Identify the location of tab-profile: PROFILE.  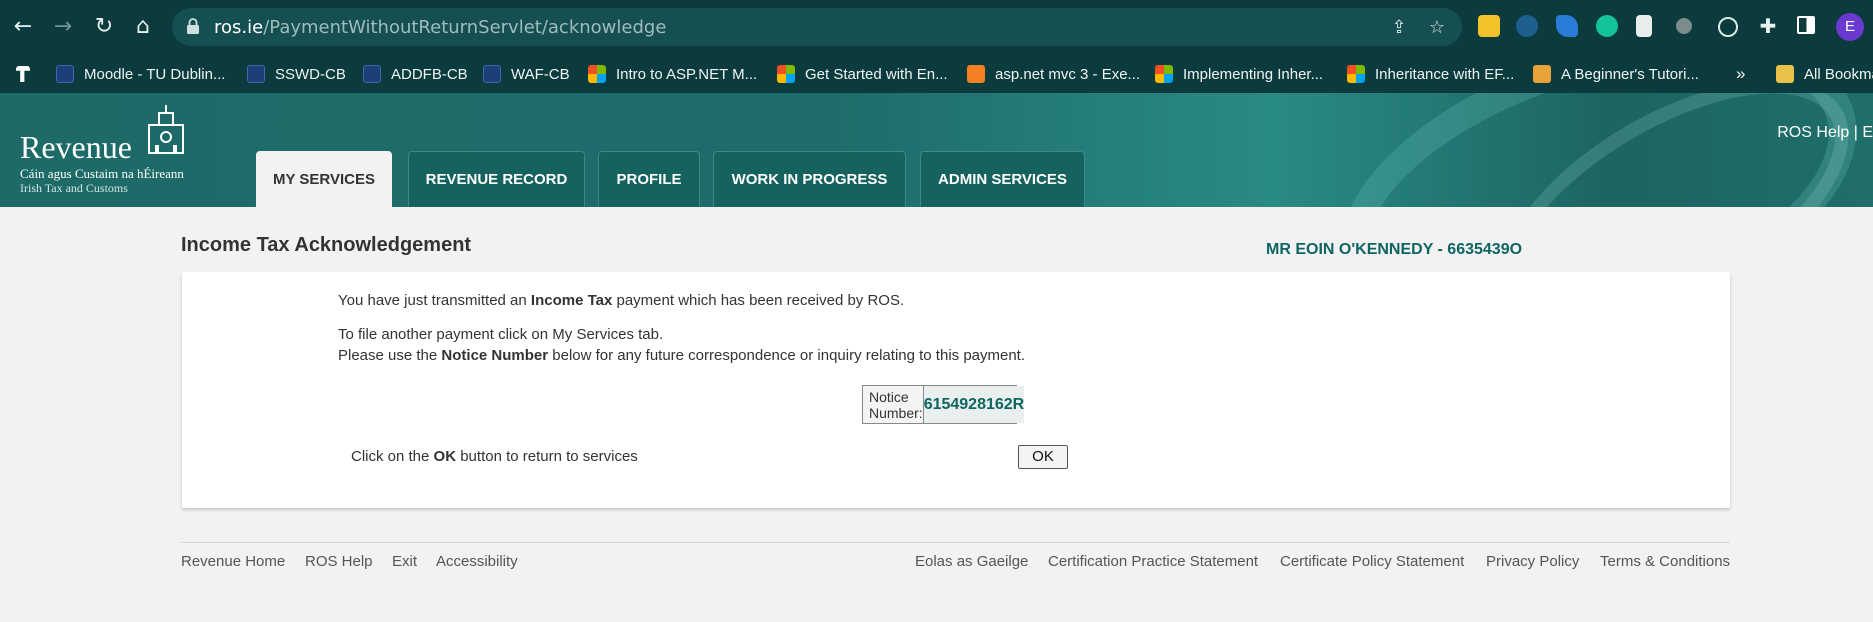
(649, 179).